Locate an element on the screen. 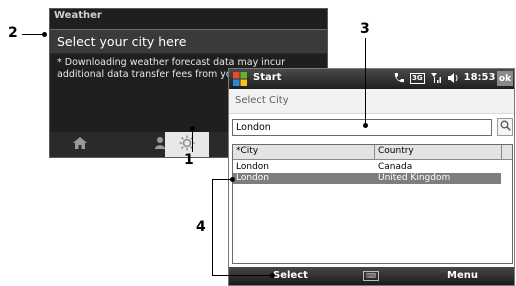 Image resolution: width=516 pixels, height=286 pixels. select-softkey: Select is located at coordinates (290, 275).